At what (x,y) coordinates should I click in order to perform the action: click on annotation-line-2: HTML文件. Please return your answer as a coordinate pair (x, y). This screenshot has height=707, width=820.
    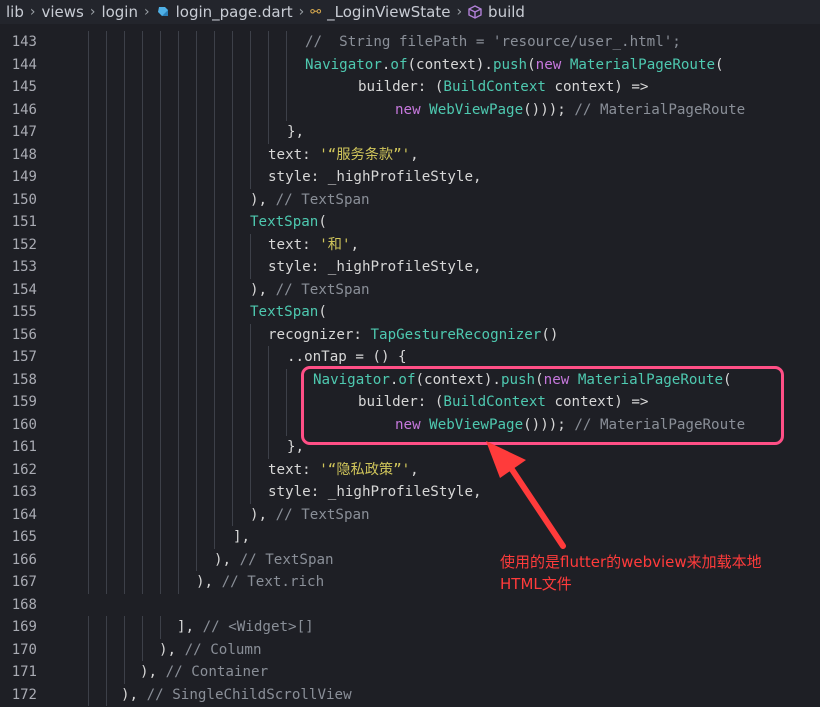
    Looking at the image, I should click on (536, 584).